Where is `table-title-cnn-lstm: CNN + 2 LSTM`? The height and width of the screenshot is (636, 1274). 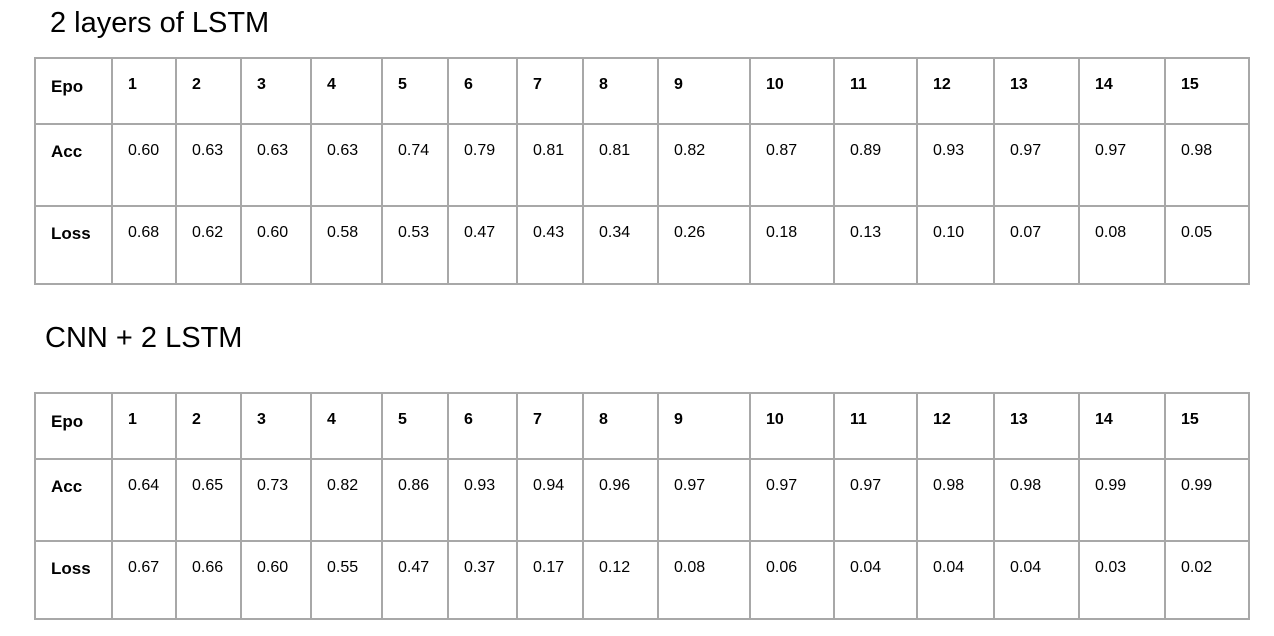 table-title-cnn-lstm: CNN + 2 LSTM is located at coordinates (144, 338).